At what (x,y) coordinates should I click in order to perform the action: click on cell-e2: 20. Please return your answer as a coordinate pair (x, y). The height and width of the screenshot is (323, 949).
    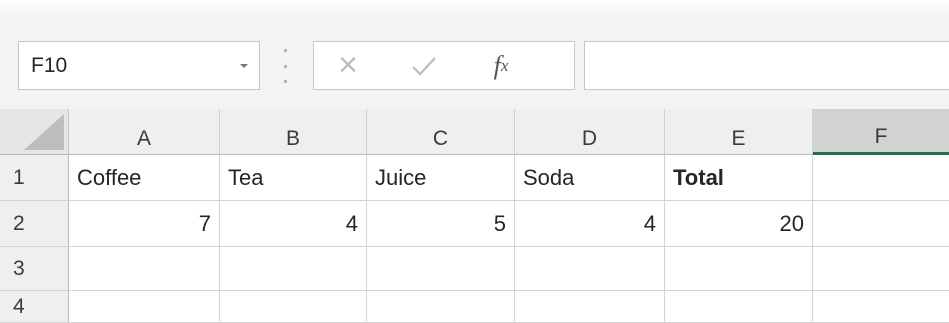
    Looking at the image, I should click on (739, 224).